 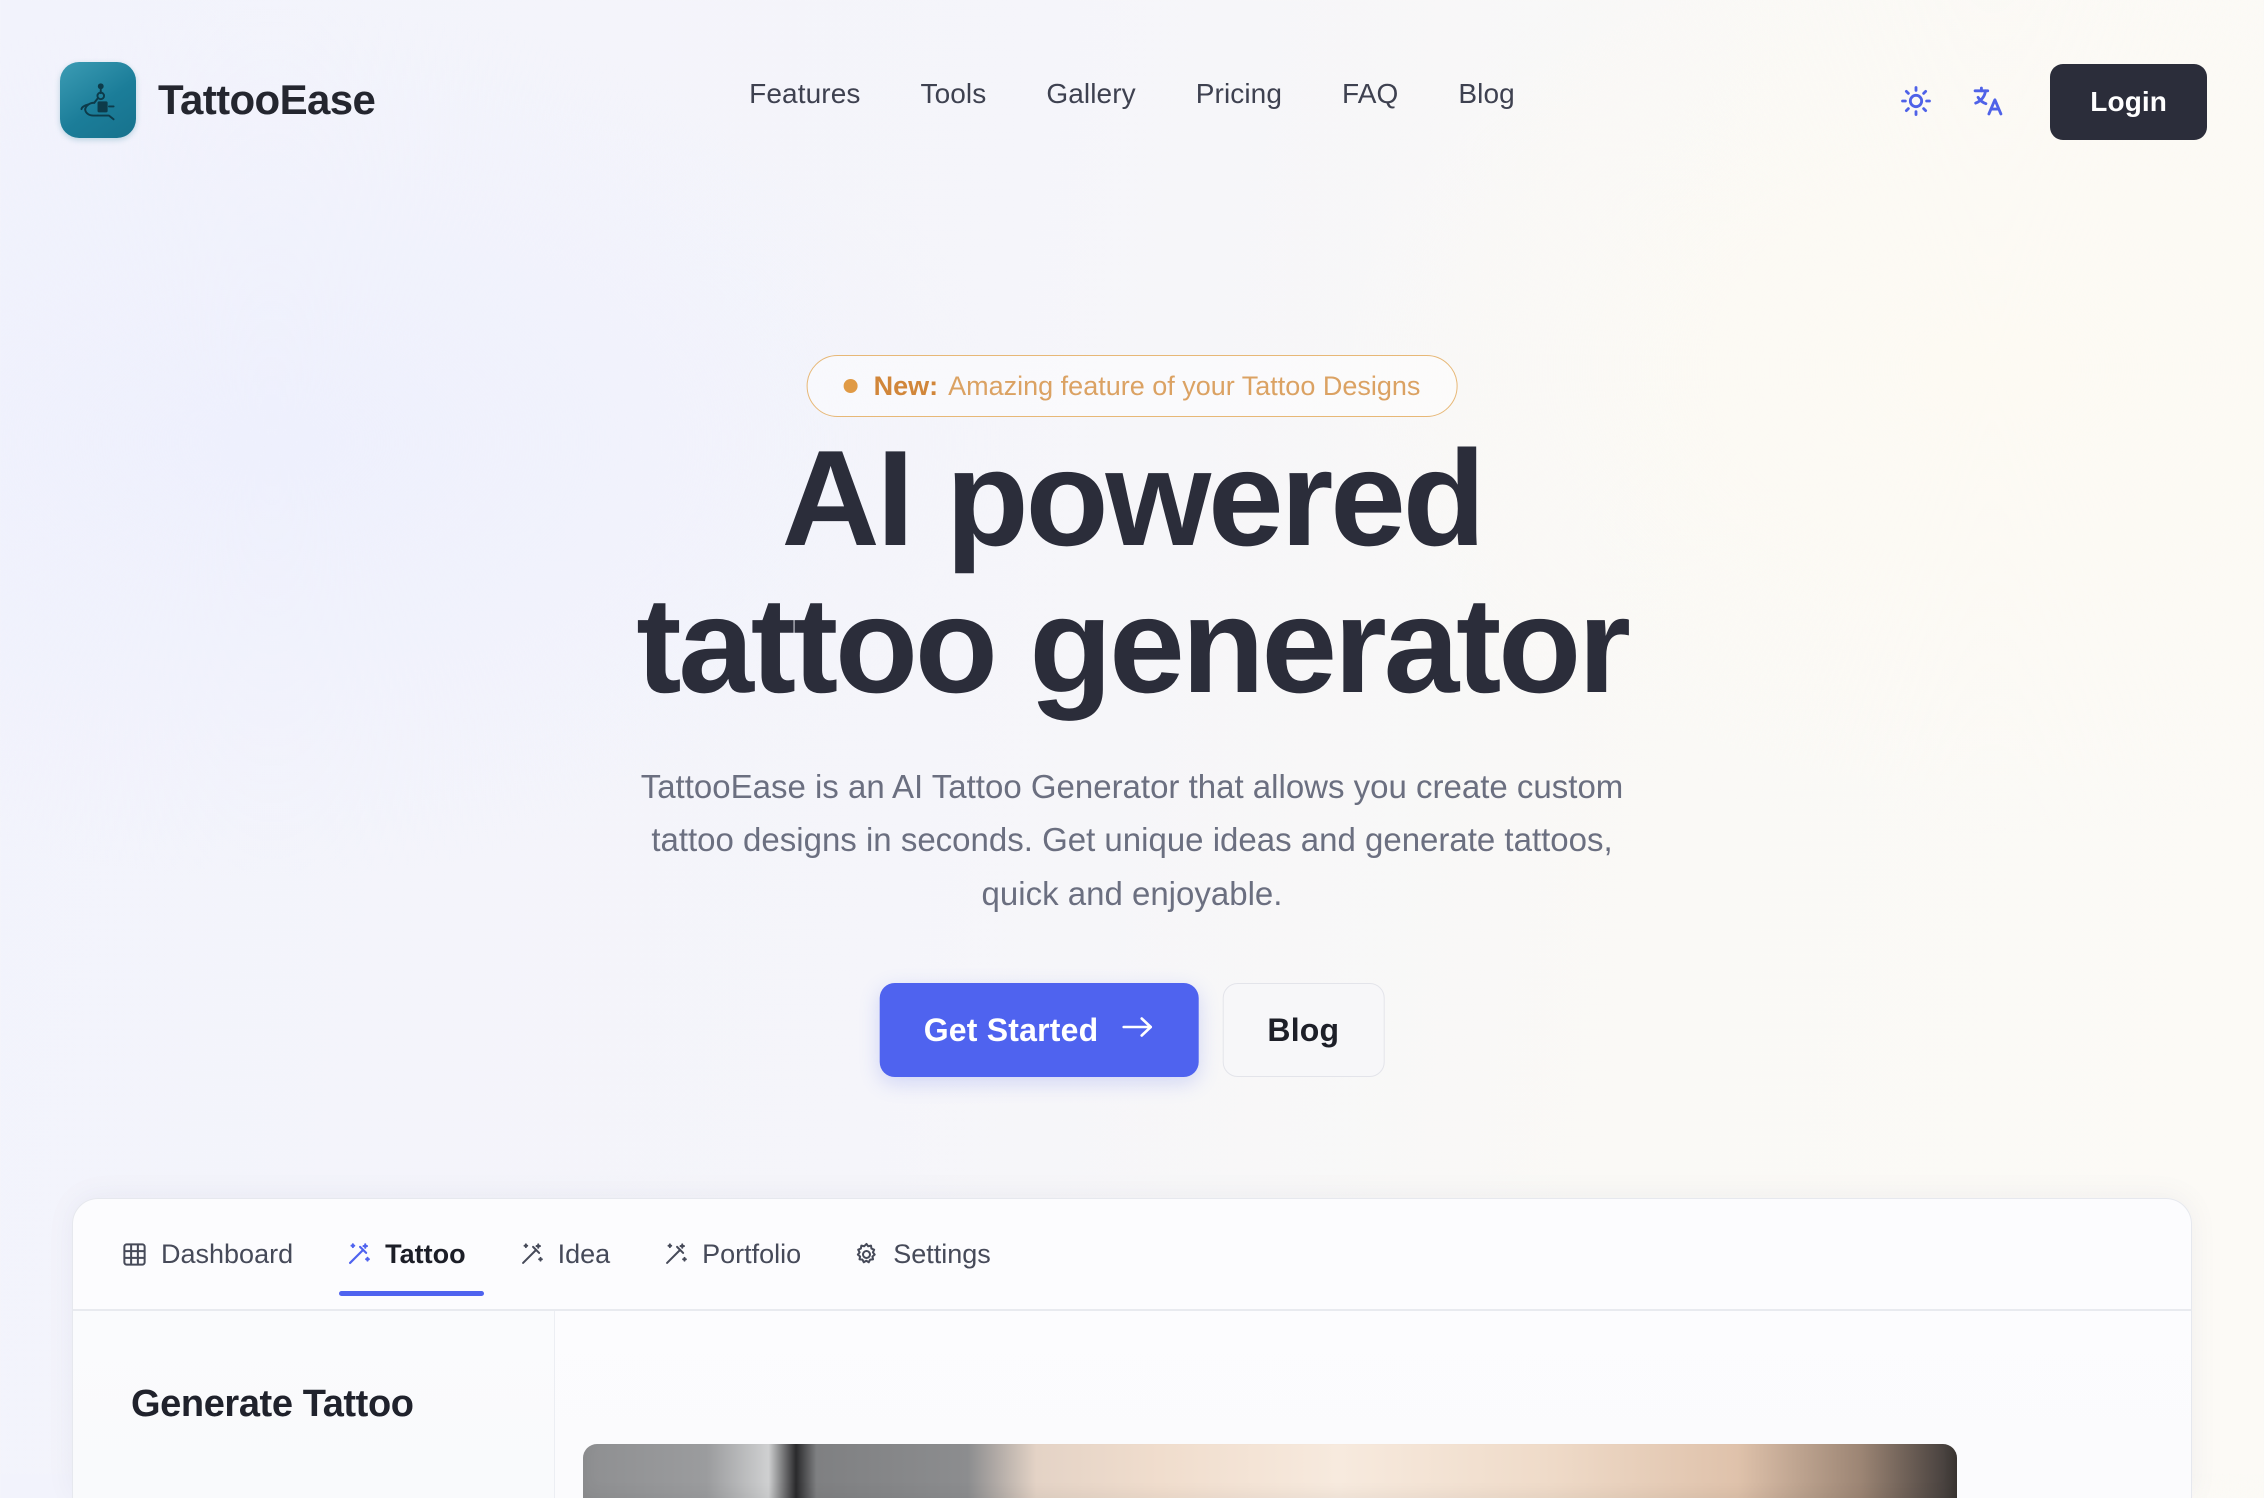 I want to click on tab-settings: Settings, so click(x=922, y=1267).